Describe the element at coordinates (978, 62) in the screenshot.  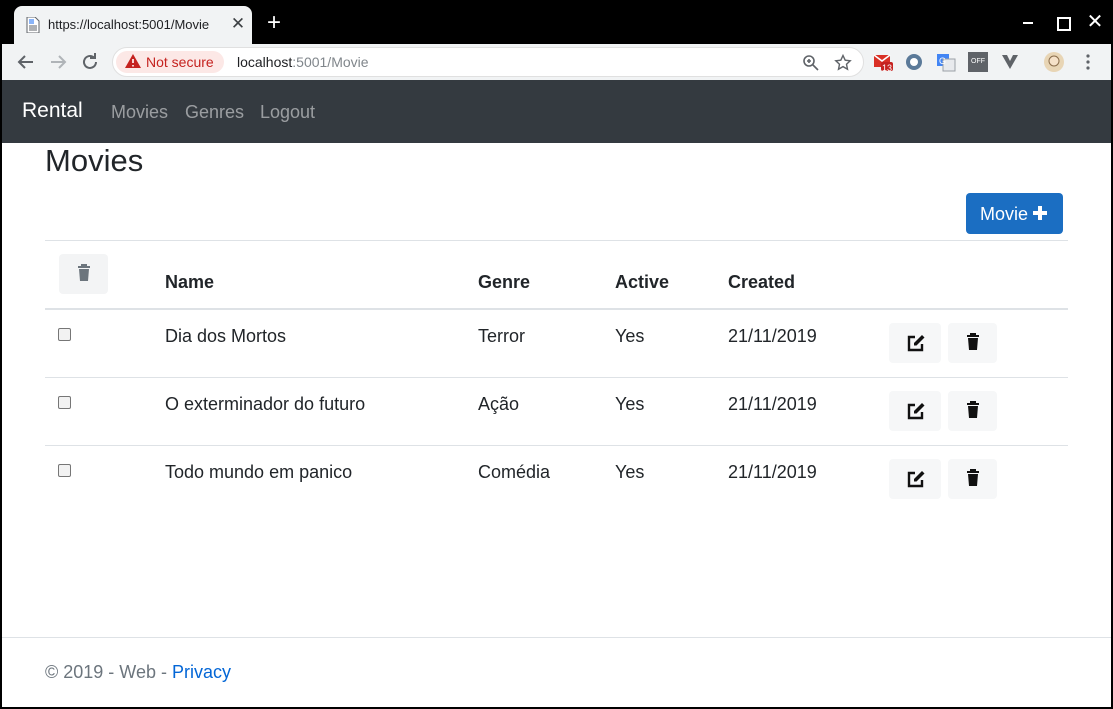
I see `off-extension-icon: OFF` at that location.